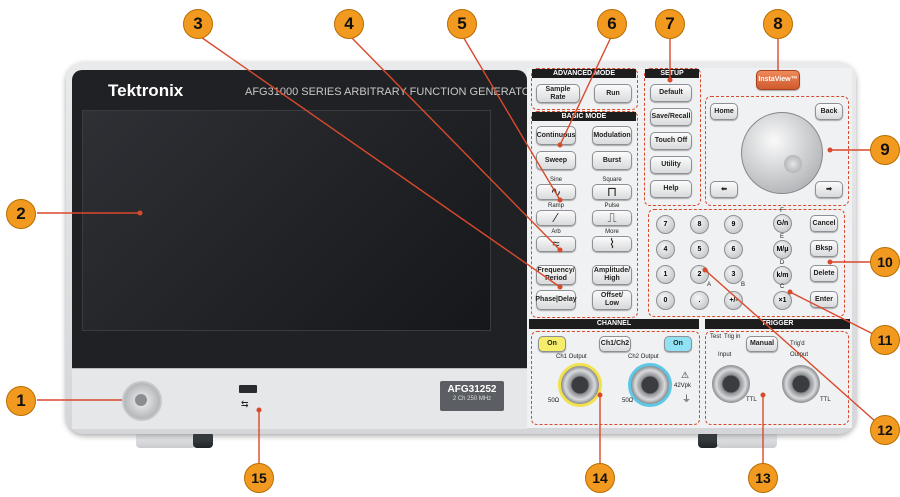 This screenshot has height=497, width=900. Describe the element at coordinates (600, 478) in the screenshot. I see `callout-14: 14` at that location.